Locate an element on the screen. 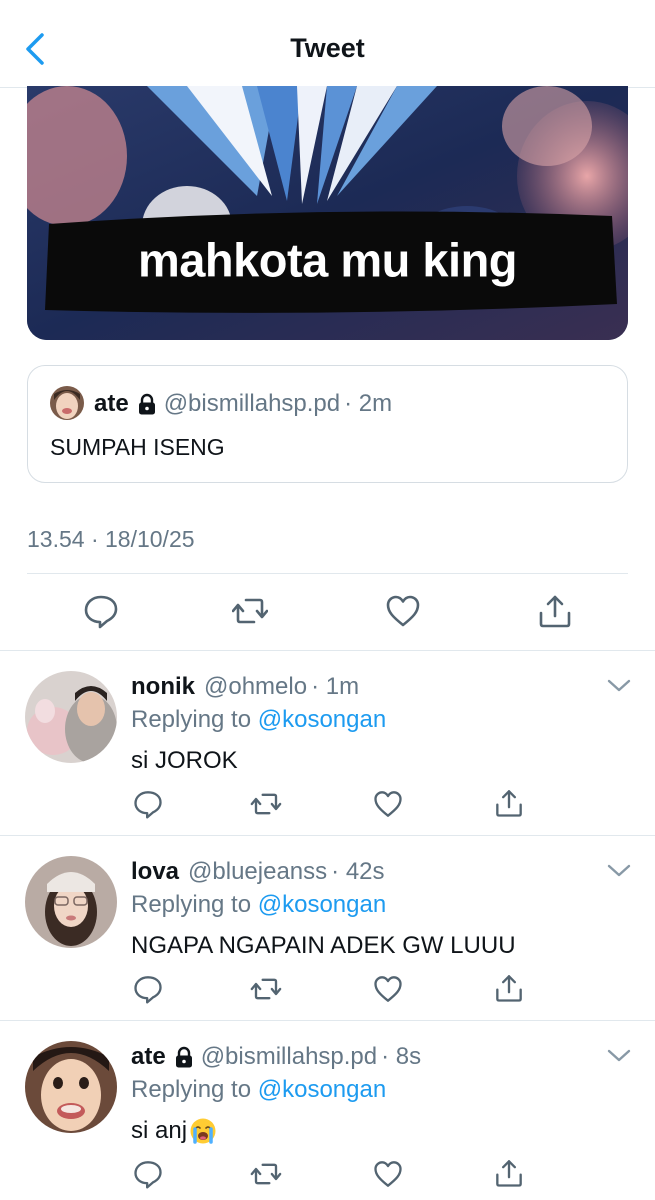 The width and height of the screenshot is (655, 1200). display-name: nonik is located at coordinates (163, 686).